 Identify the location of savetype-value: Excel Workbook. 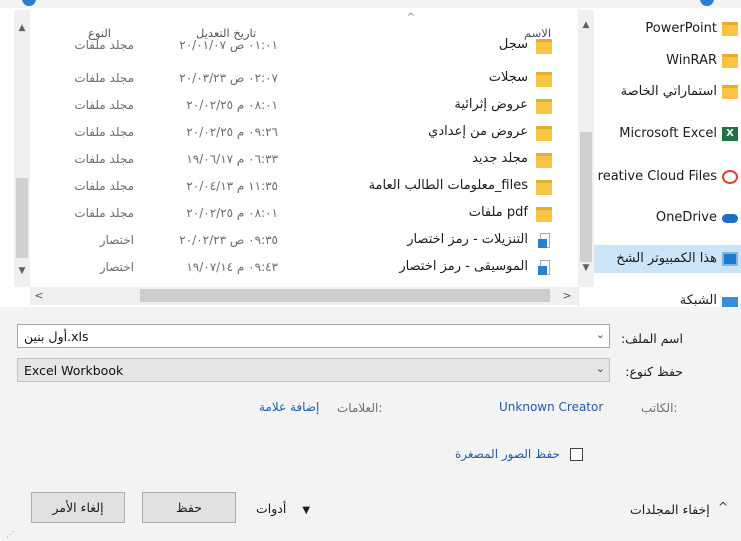
(74, 370).